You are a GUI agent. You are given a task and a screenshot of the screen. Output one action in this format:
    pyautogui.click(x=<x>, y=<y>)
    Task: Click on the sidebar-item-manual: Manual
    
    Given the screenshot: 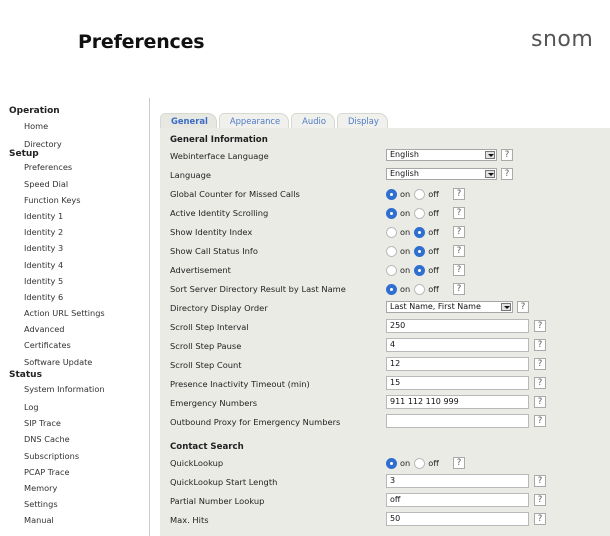 What is the action you would take?
    pyautogui.click(x=74, y=520)
    